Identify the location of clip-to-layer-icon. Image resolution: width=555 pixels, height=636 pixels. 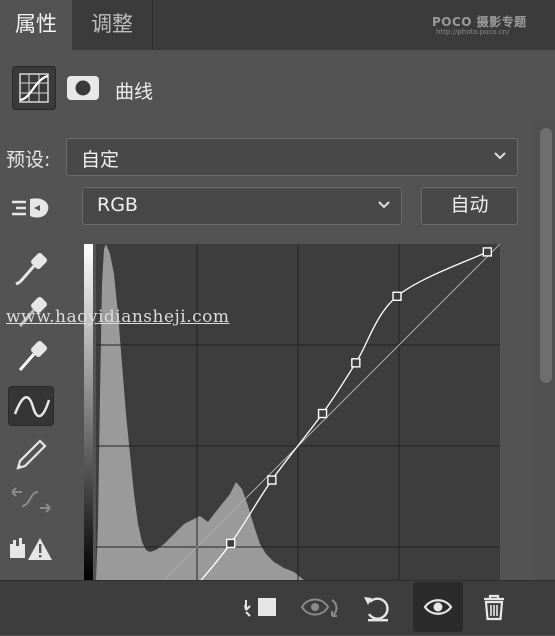
(260, 608).